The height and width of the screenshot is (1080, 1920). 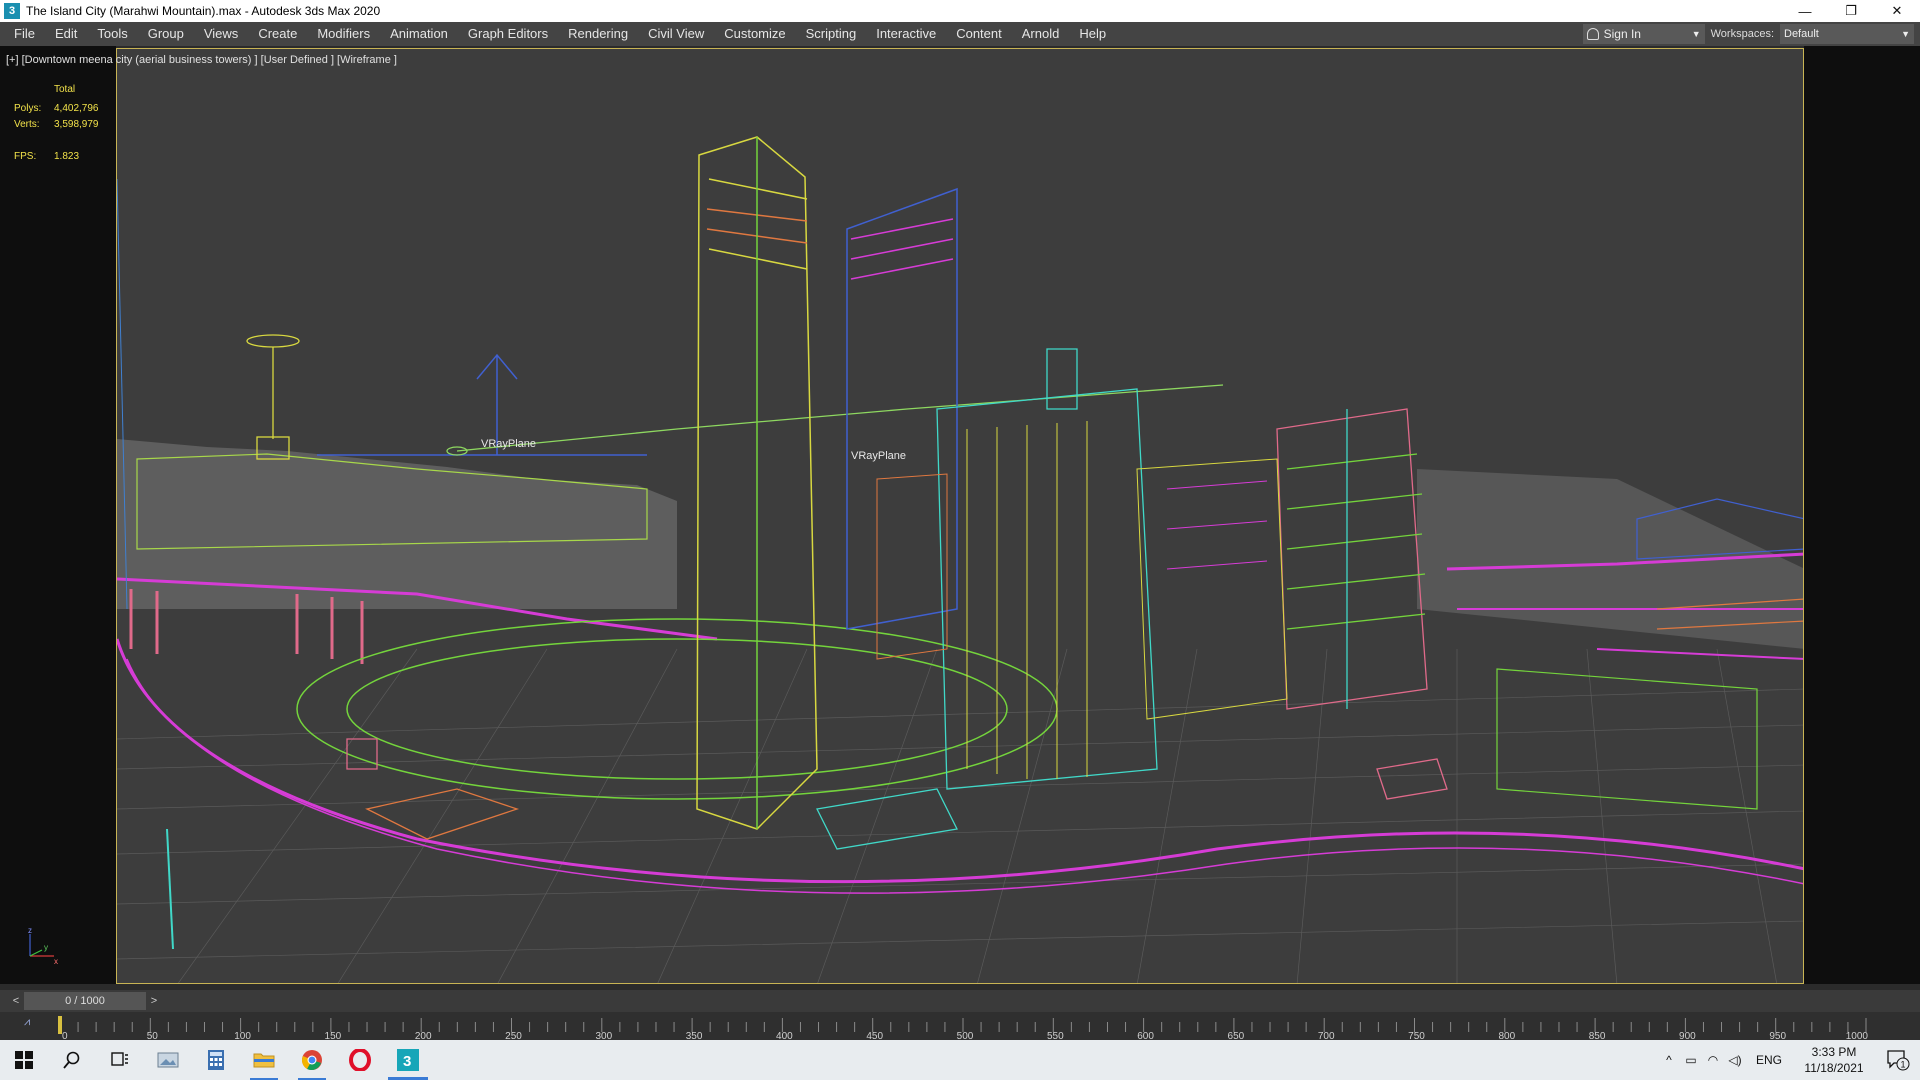 I want to click on windows-taskbar: 3 ^ ▭ ◠ ◁) ENG 3:33 PM 11/18/2021 1, so click(x=960, y=1060).